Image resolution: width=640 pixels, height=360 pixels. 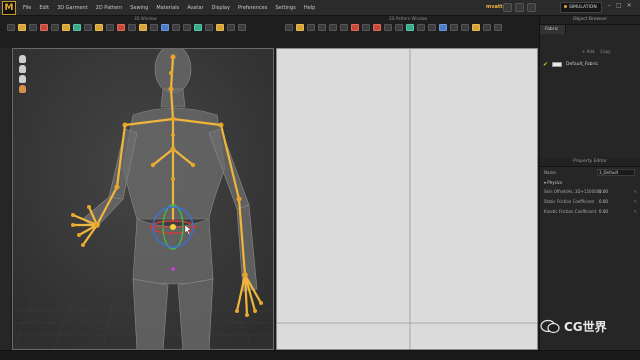 What do you see at coordinates (72, 8) in the screenshot?
I see `menu-3d-garment: 3D Garment` at bounding box center [72, 8].